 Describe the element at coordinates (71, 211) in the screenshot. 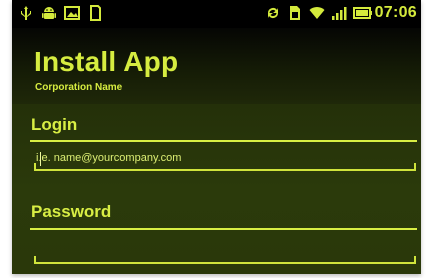

I see `password-label: Password` at that location.